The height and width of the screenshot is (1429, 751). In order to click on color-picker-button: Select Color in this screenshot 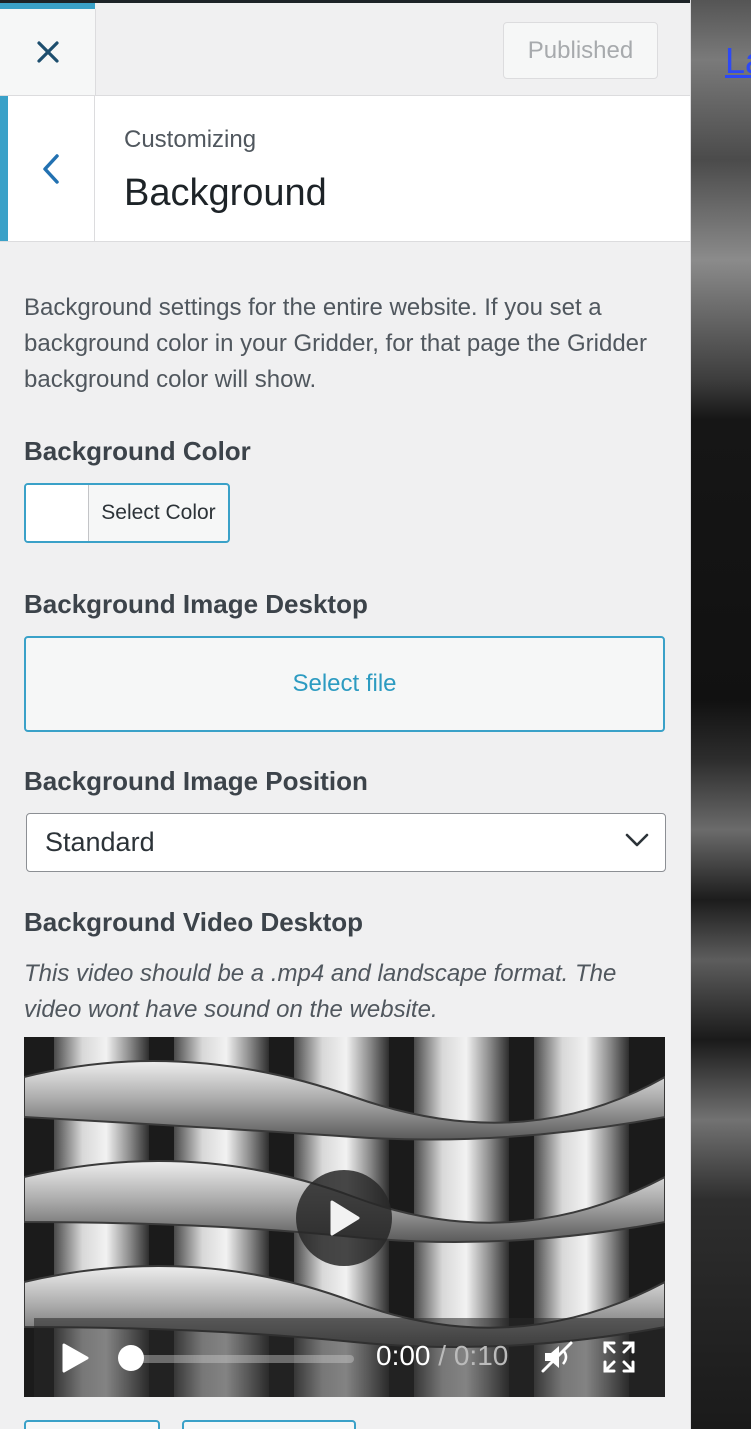, I will do `click(127, 513)`.